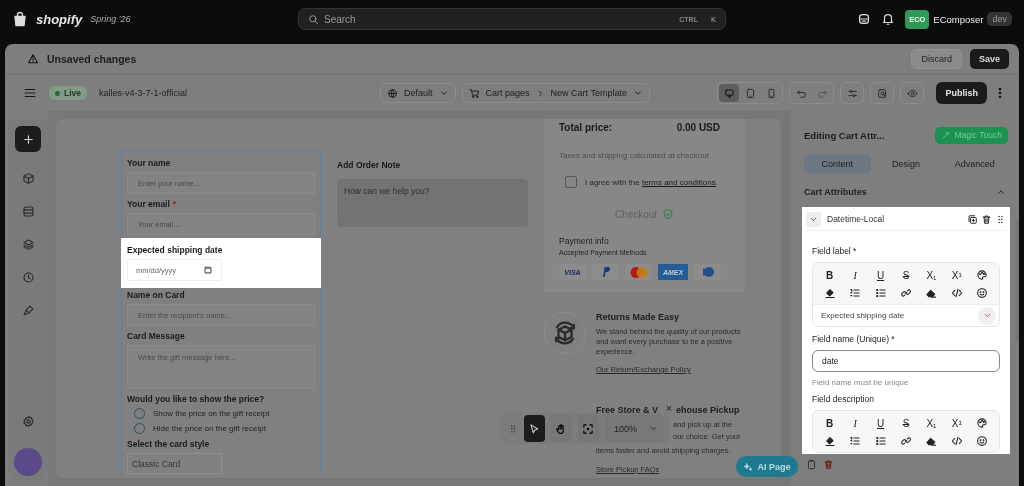  I want to click on live-badge: Live, so click(68, 93).